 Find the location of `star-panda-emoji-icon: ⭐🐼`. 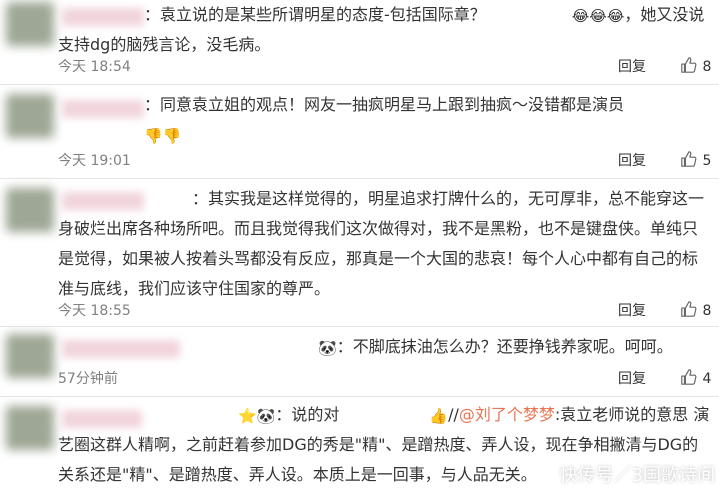

star-panda-emoji-icon: ⭐🐼 is located at coordinates (257, 416).